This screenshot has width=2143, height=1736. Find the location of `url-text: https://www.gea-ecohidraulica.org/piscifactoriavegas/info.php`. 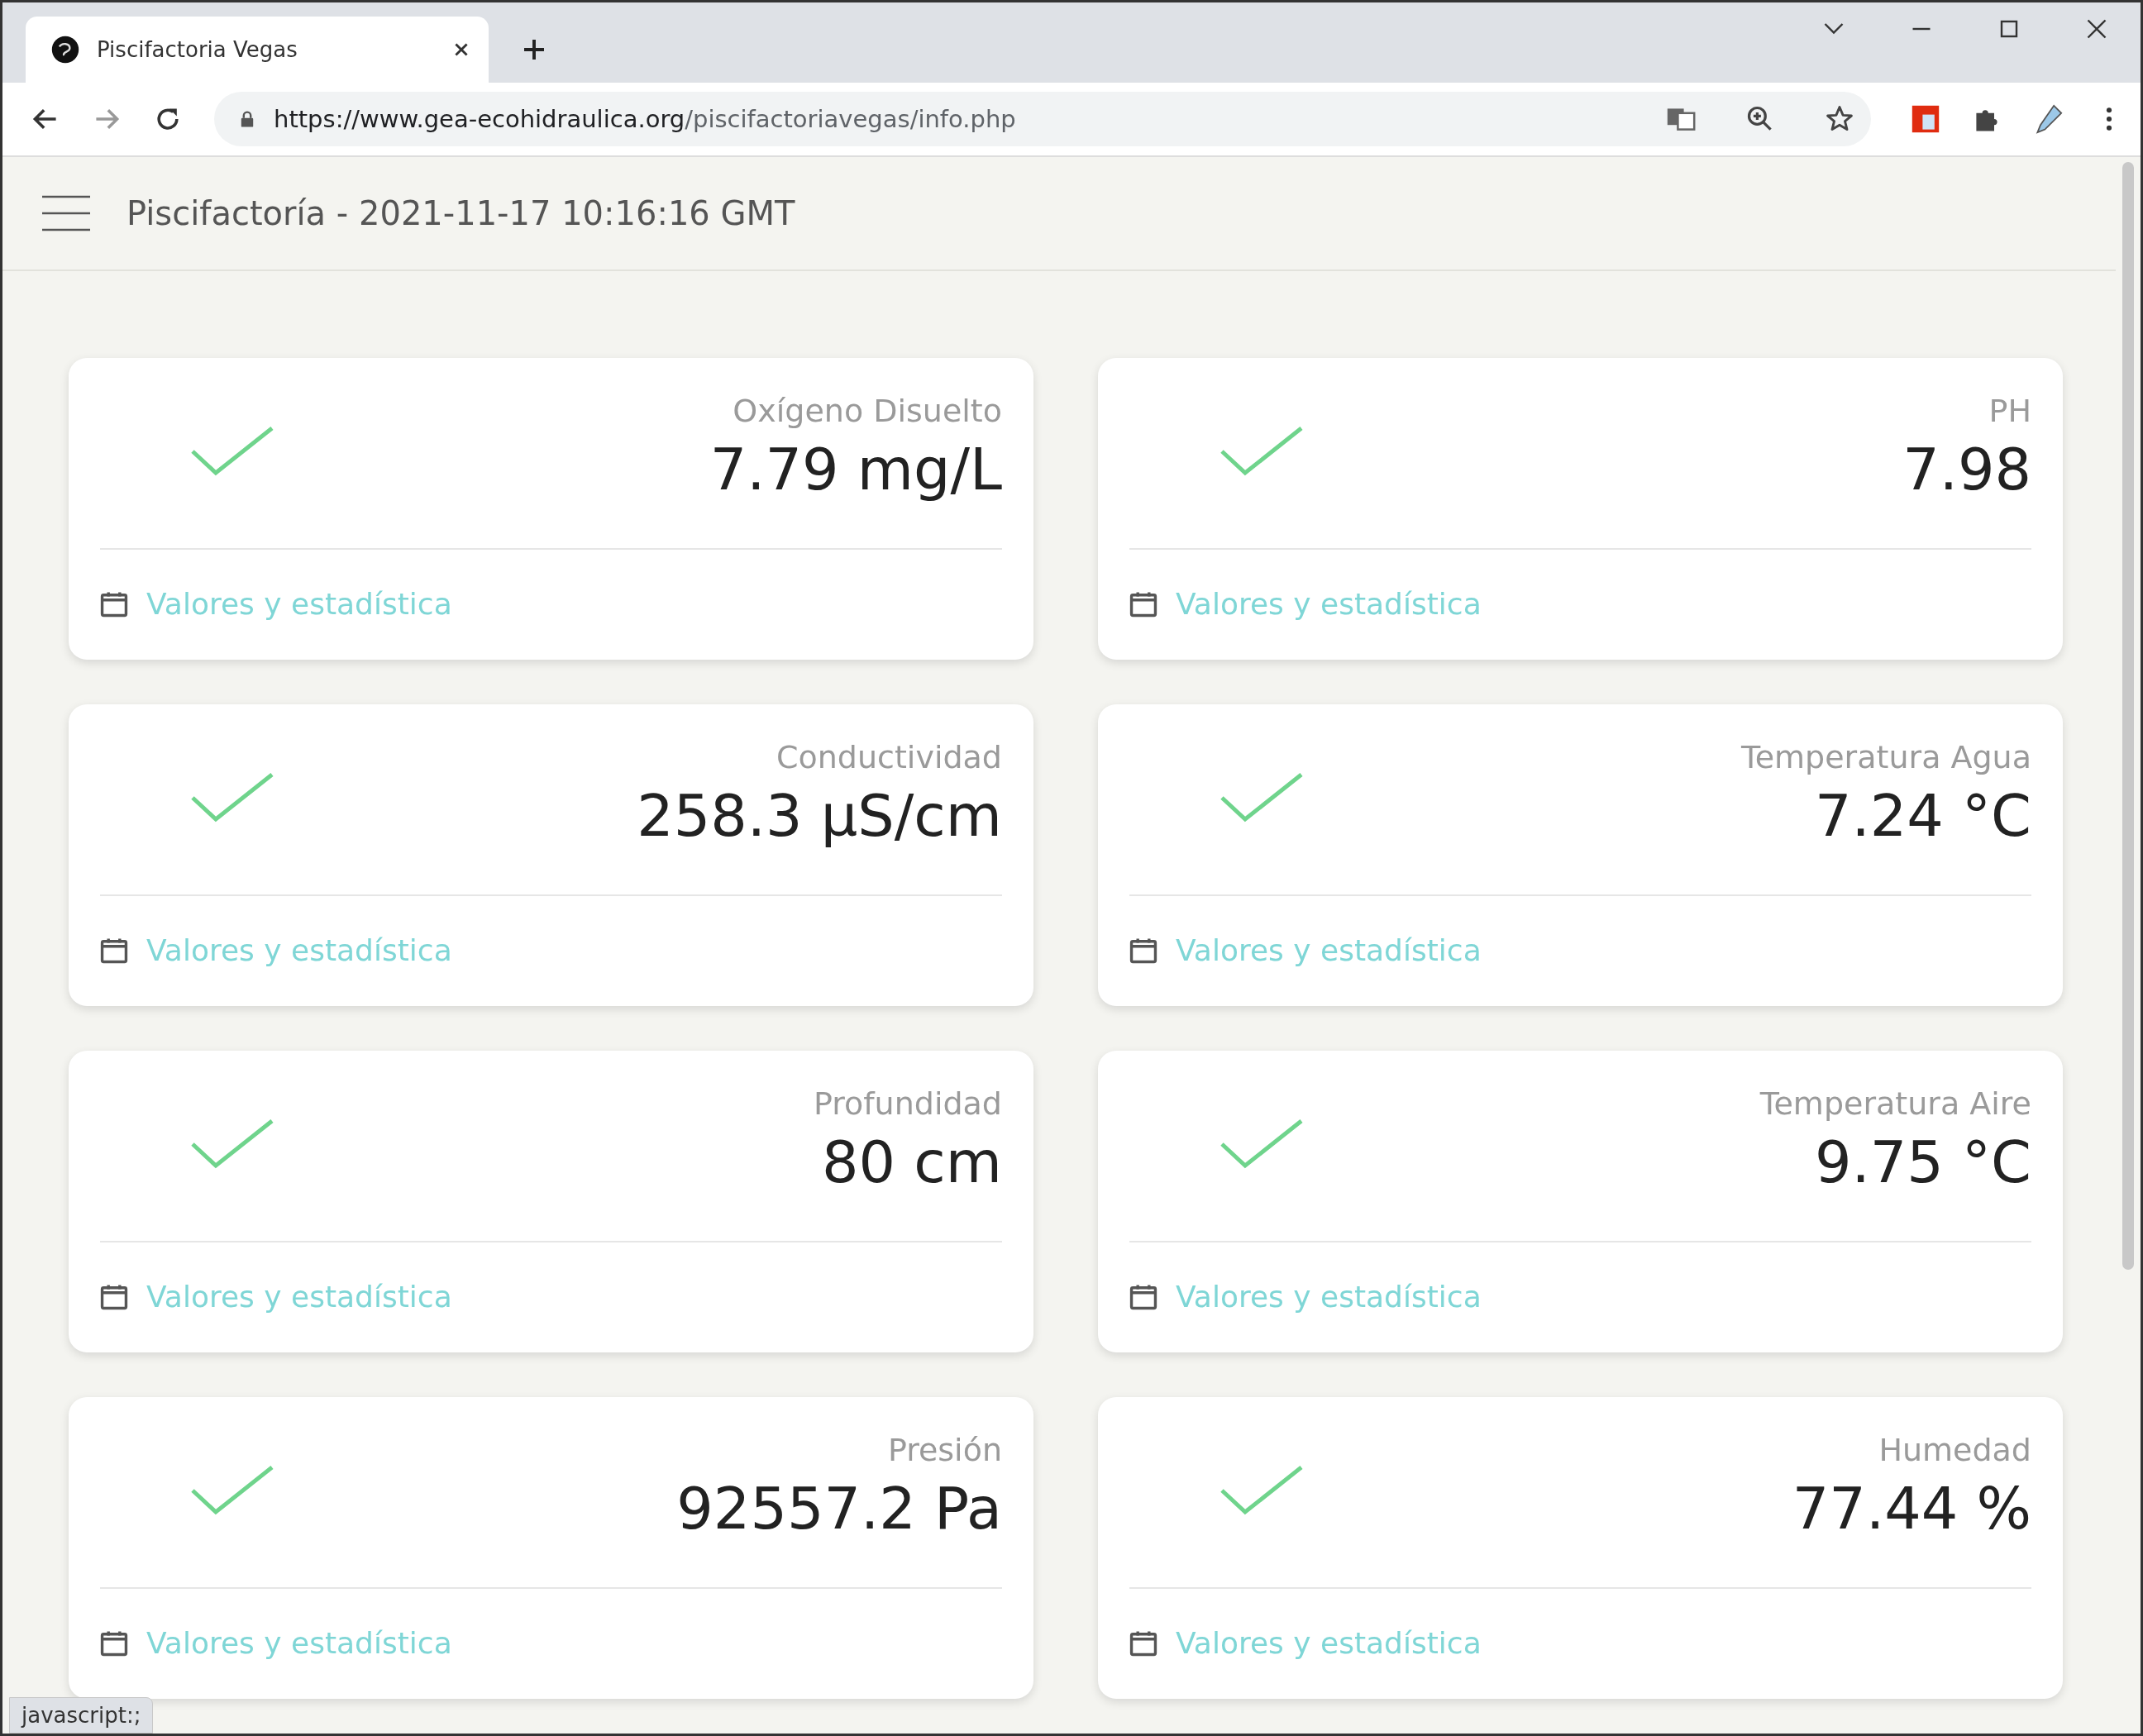

url-text: https://www.gea-ecohidraulica.org/piscifactoriavegas/info.php is located at coordinates (645, 119).